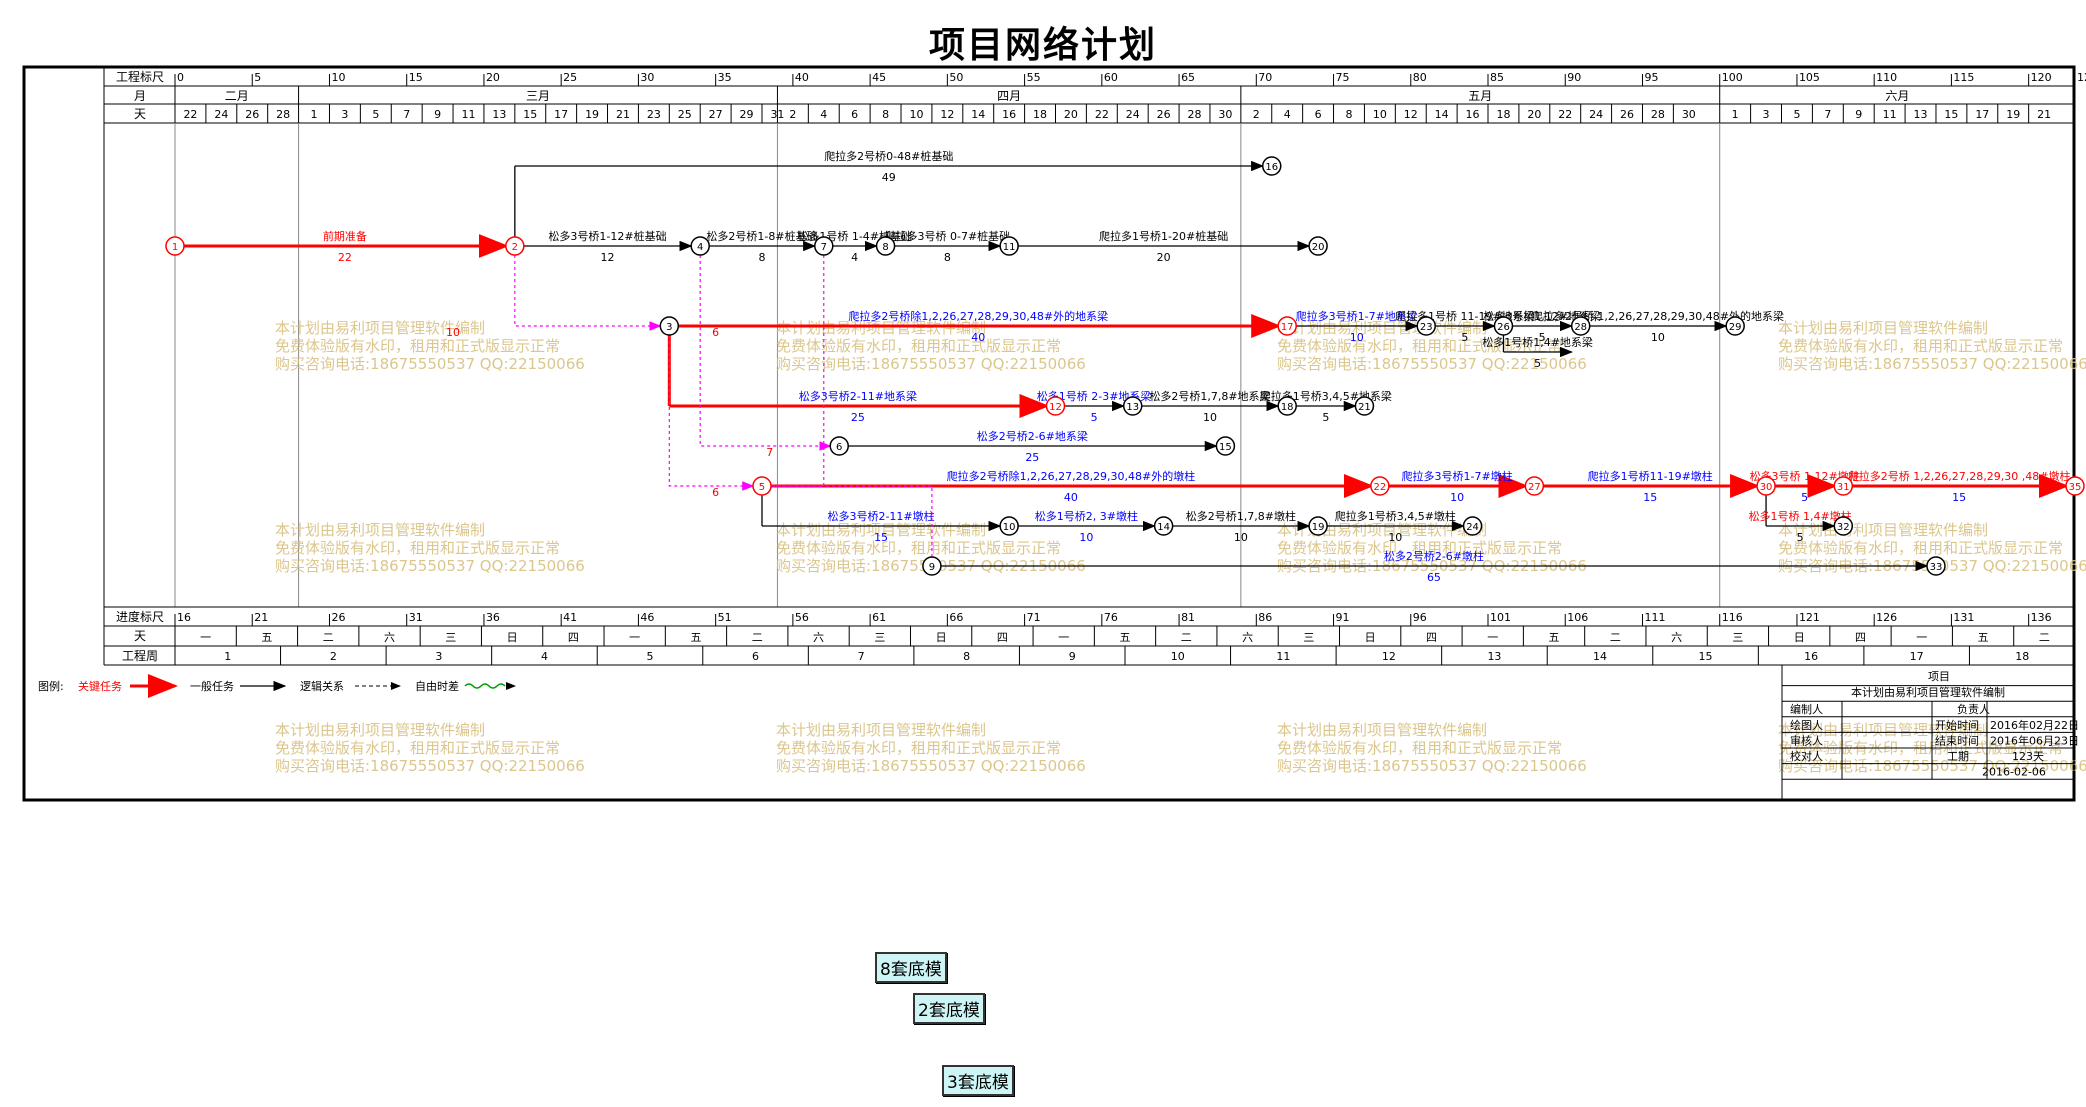 This screenshot has height=1107, width=2086. What do you see at coordinates (1732, 77) in the screenshot?
I see `scale-tick-label: 100` at bounding box center [1732, 77].